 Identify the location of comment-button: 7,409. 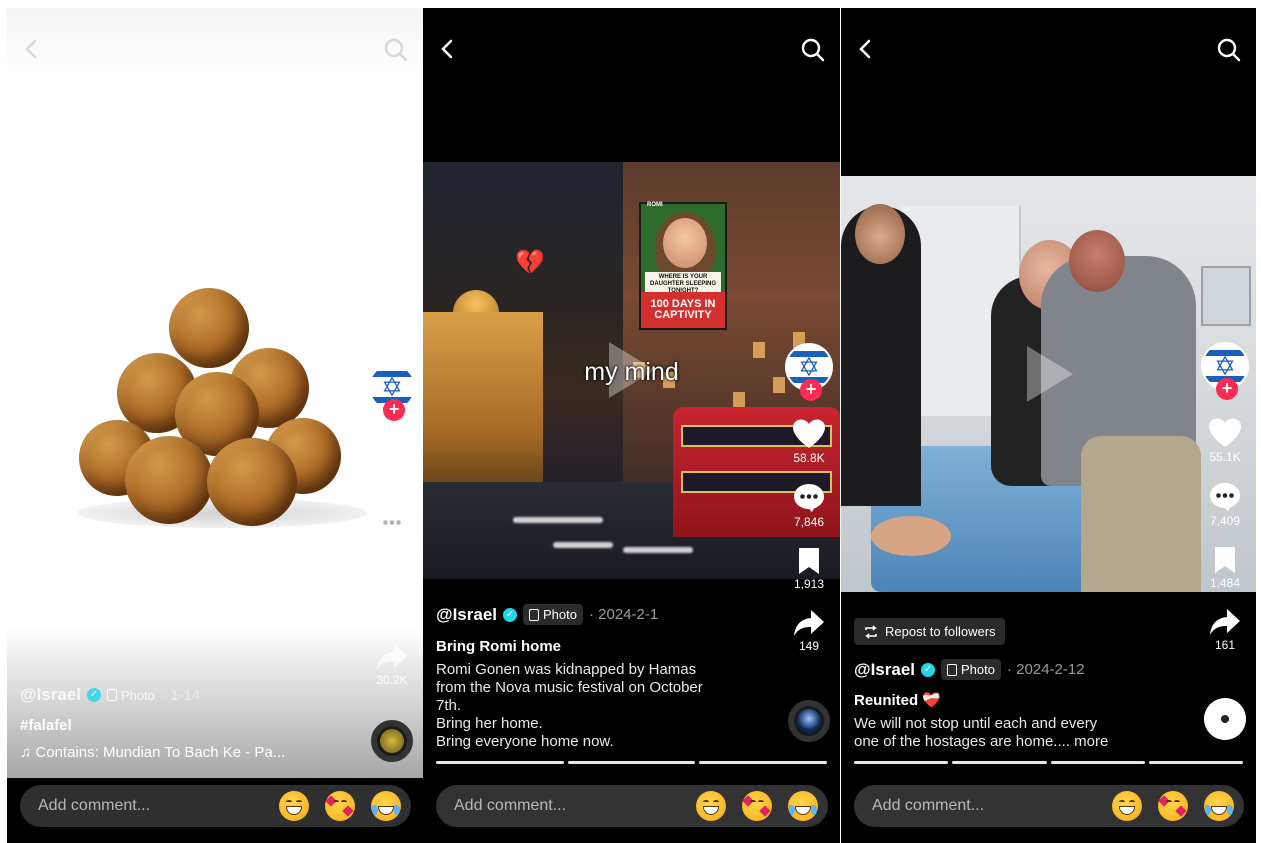
(1225, 505).